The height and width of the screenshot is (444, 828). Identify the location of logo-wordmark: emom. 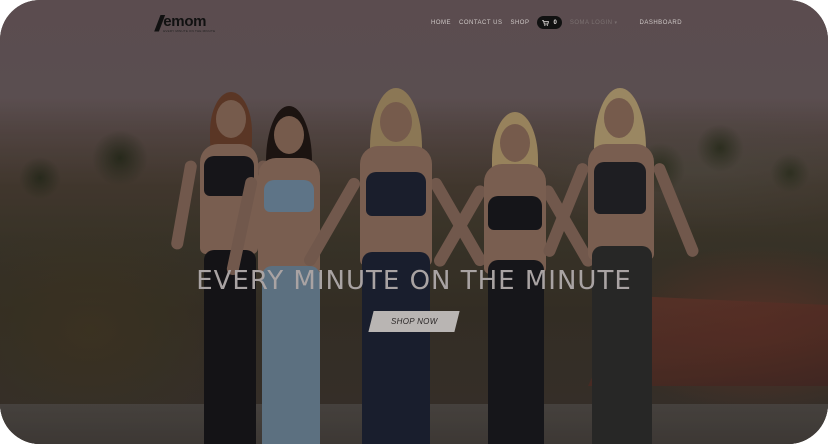
(185, 21).